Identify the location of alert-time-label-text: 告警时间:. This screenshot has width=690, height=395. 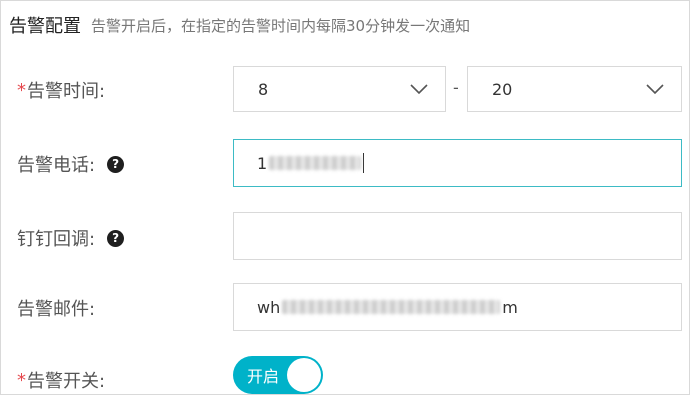
(66, 91).